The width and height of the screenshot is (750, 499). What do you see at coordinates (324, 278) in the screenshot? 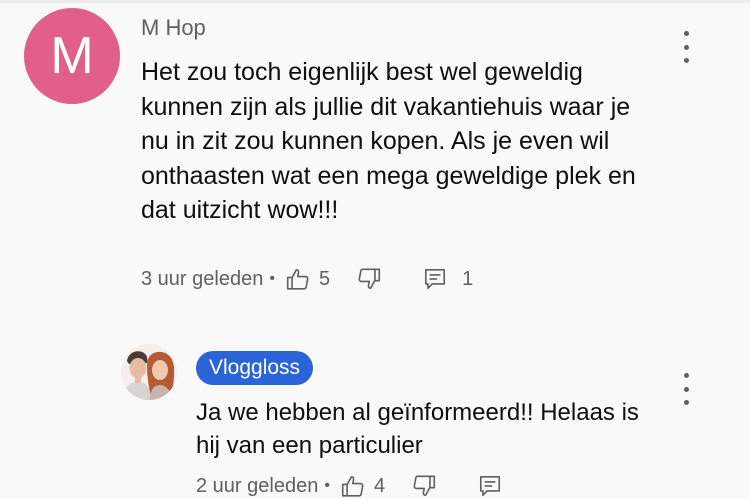
I see `like-count: 5` at bounding box center [324, 278].